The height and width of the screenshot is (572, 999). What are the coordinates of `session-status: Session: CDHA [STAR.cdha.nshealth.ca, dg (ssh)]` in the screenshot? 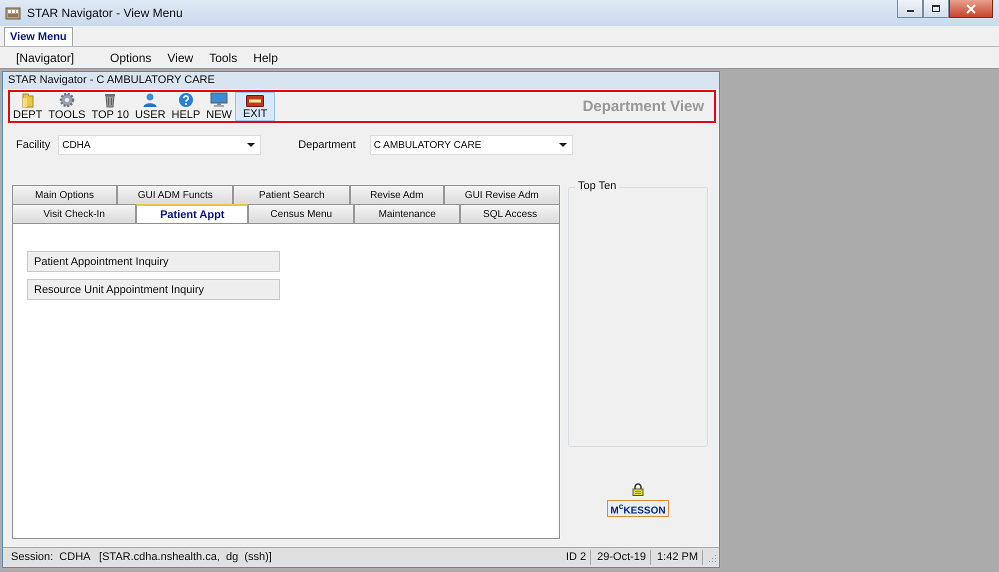 It's located at (141, 557).